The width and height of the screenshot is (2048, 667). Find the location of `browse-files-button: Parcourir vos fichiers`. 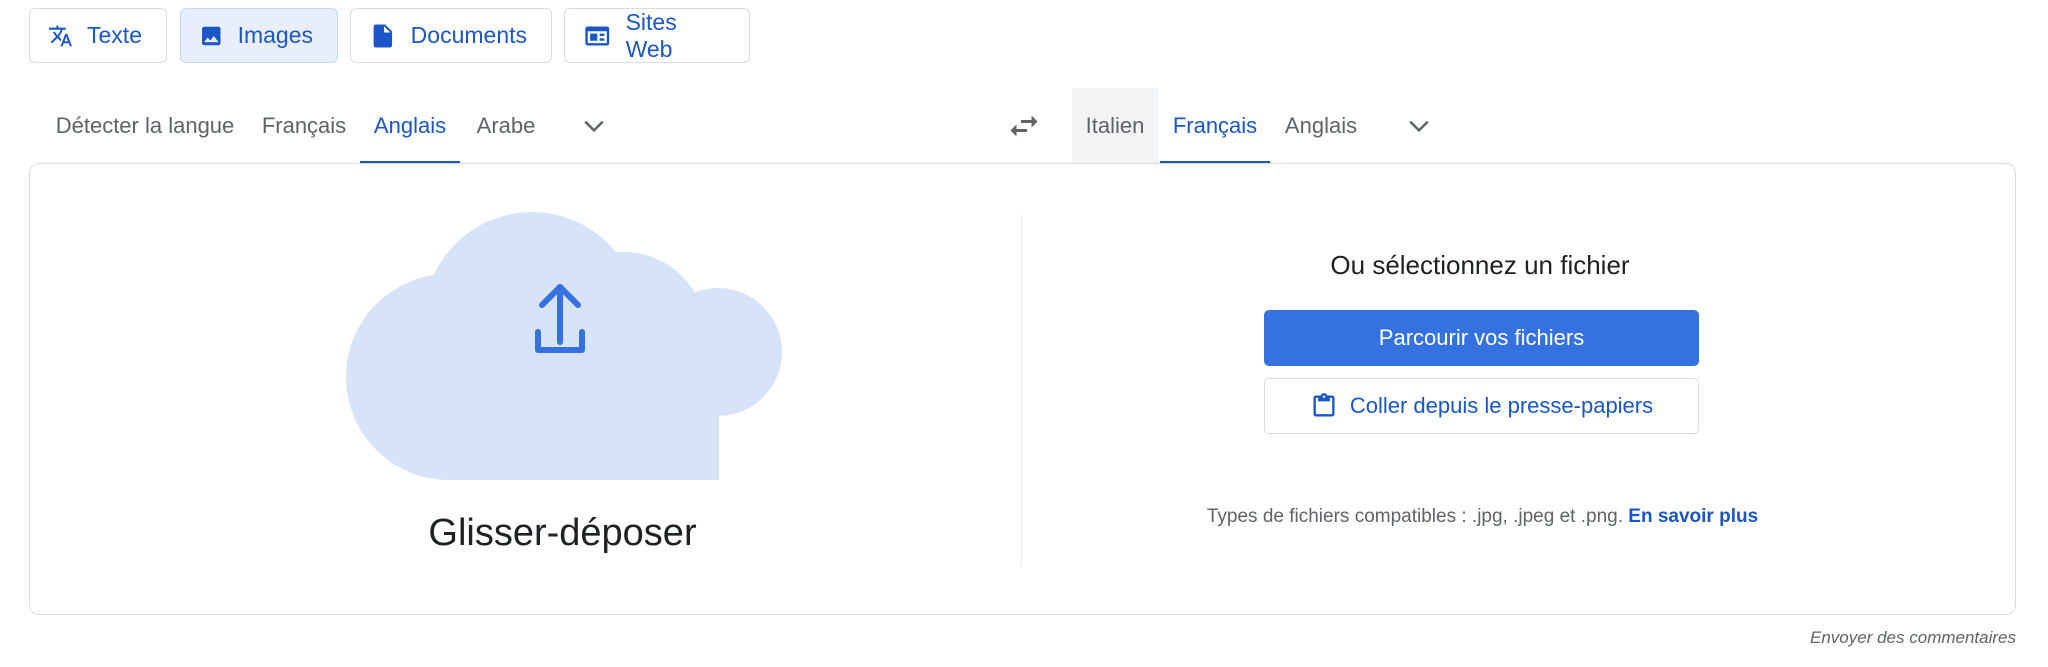

browse-files-button: Parcourir vos fichiers is located at coordinates (1481, 338).